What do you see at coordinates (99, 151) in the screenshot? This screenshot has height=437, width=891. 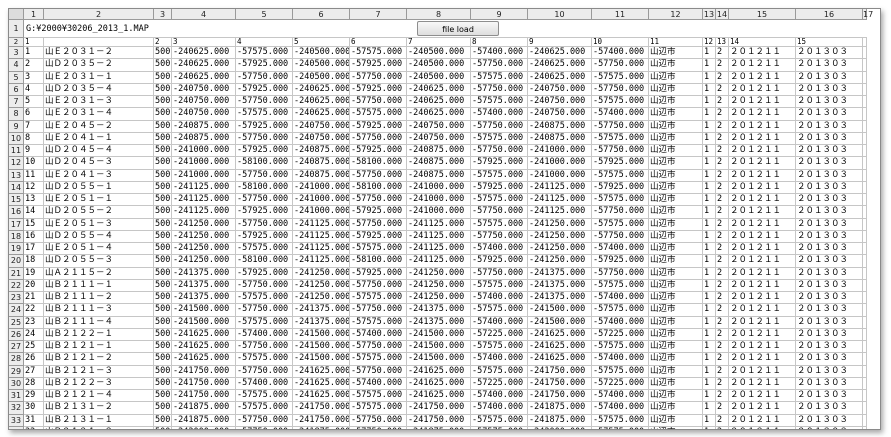 I see `table-cell: 山Ｄ２０４５－４` at bounding box center [99, 151].